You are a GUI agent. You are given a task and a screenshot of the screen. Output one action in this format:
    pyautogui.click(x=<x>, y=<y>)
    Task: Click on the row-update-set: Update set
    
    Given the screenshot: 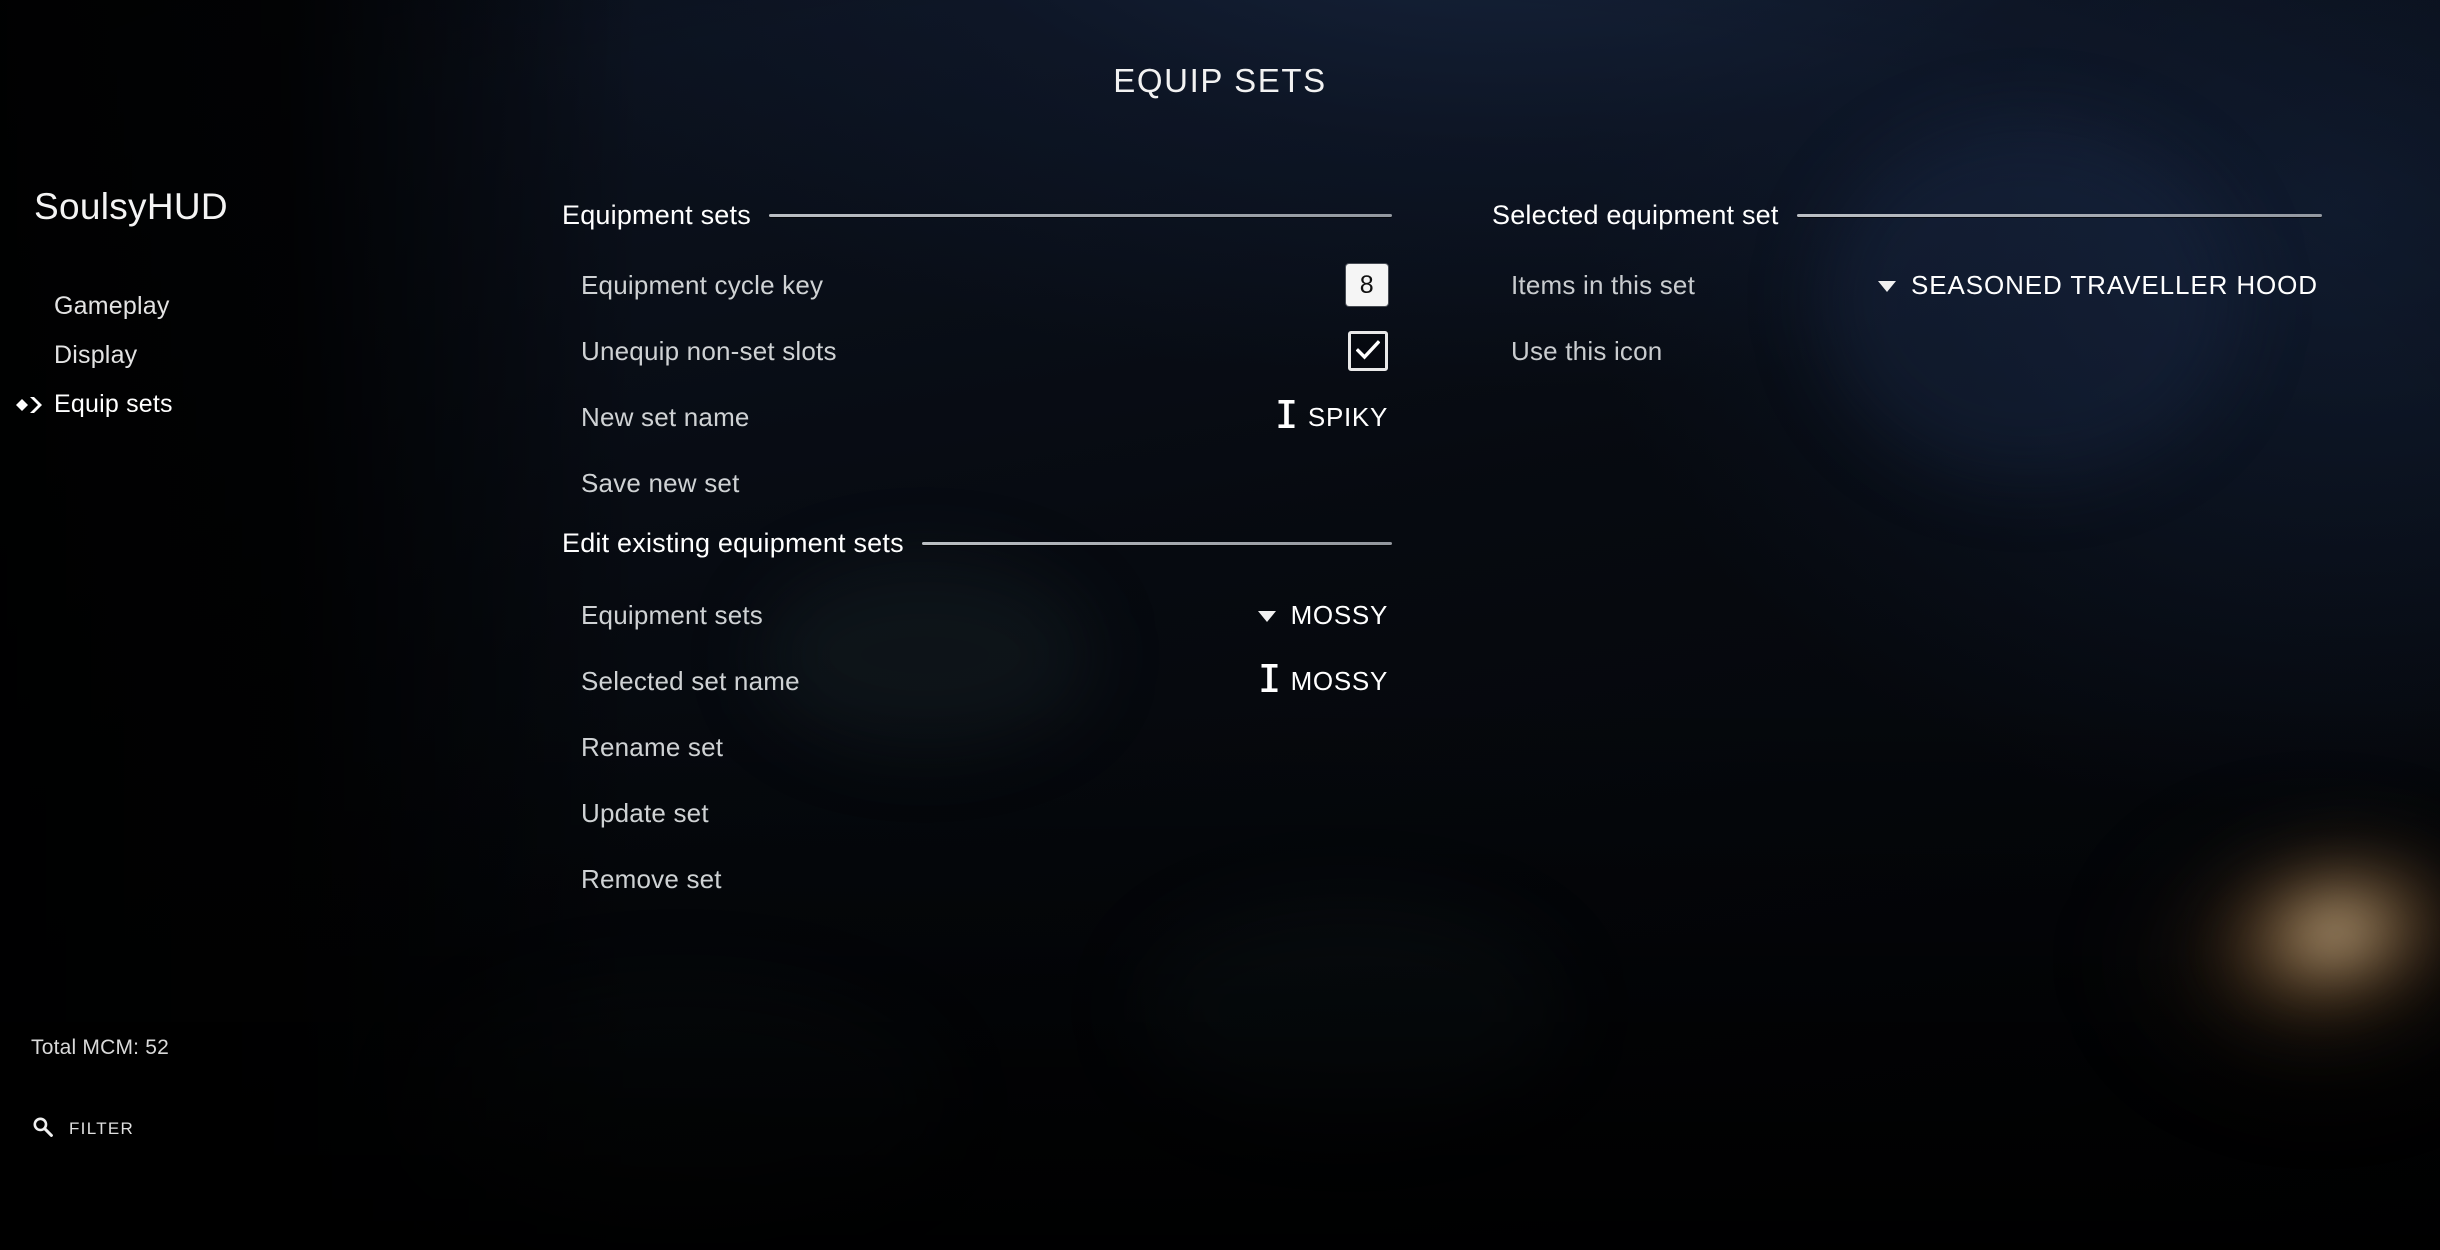 What is the action you would take?
    pyautogui.click(x=977, y=813)
    